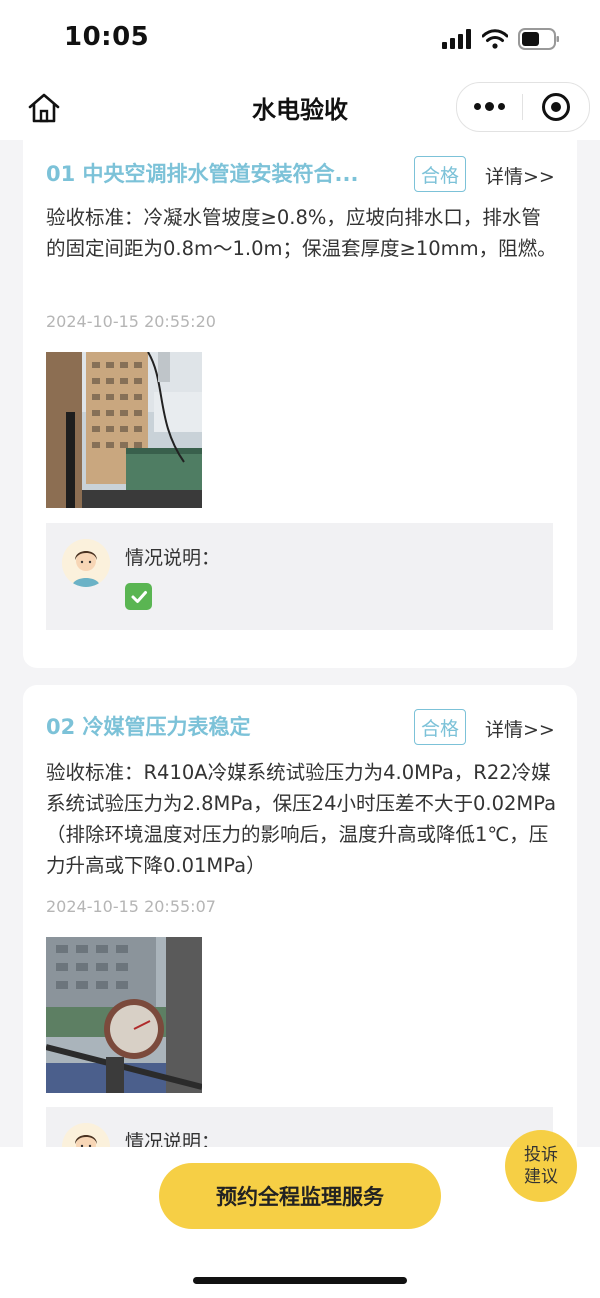 Image resolution: width=600 pixels, height=1298 pixels. Describe the element at coordinates (300, 40) in the screenshot. I see `status-bar: 10:05` at that location.